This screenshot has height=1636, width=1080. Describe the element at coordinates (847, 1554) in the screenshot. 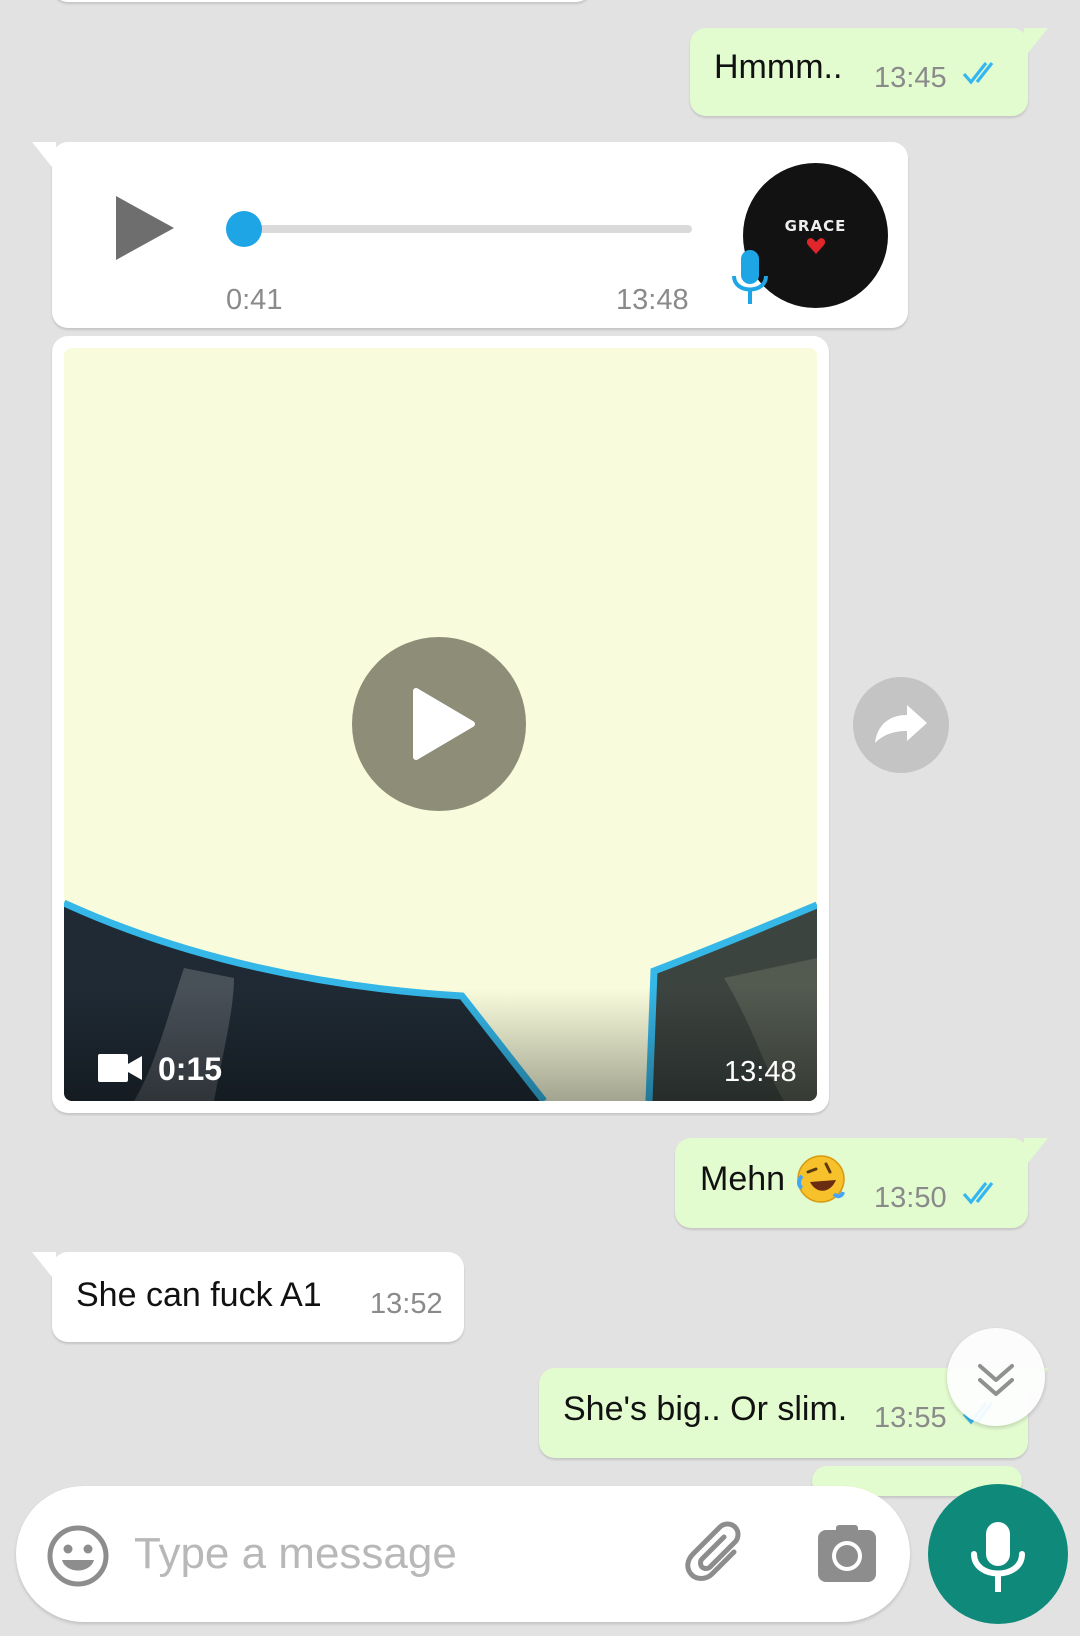

I see `camera-icon` at that location.